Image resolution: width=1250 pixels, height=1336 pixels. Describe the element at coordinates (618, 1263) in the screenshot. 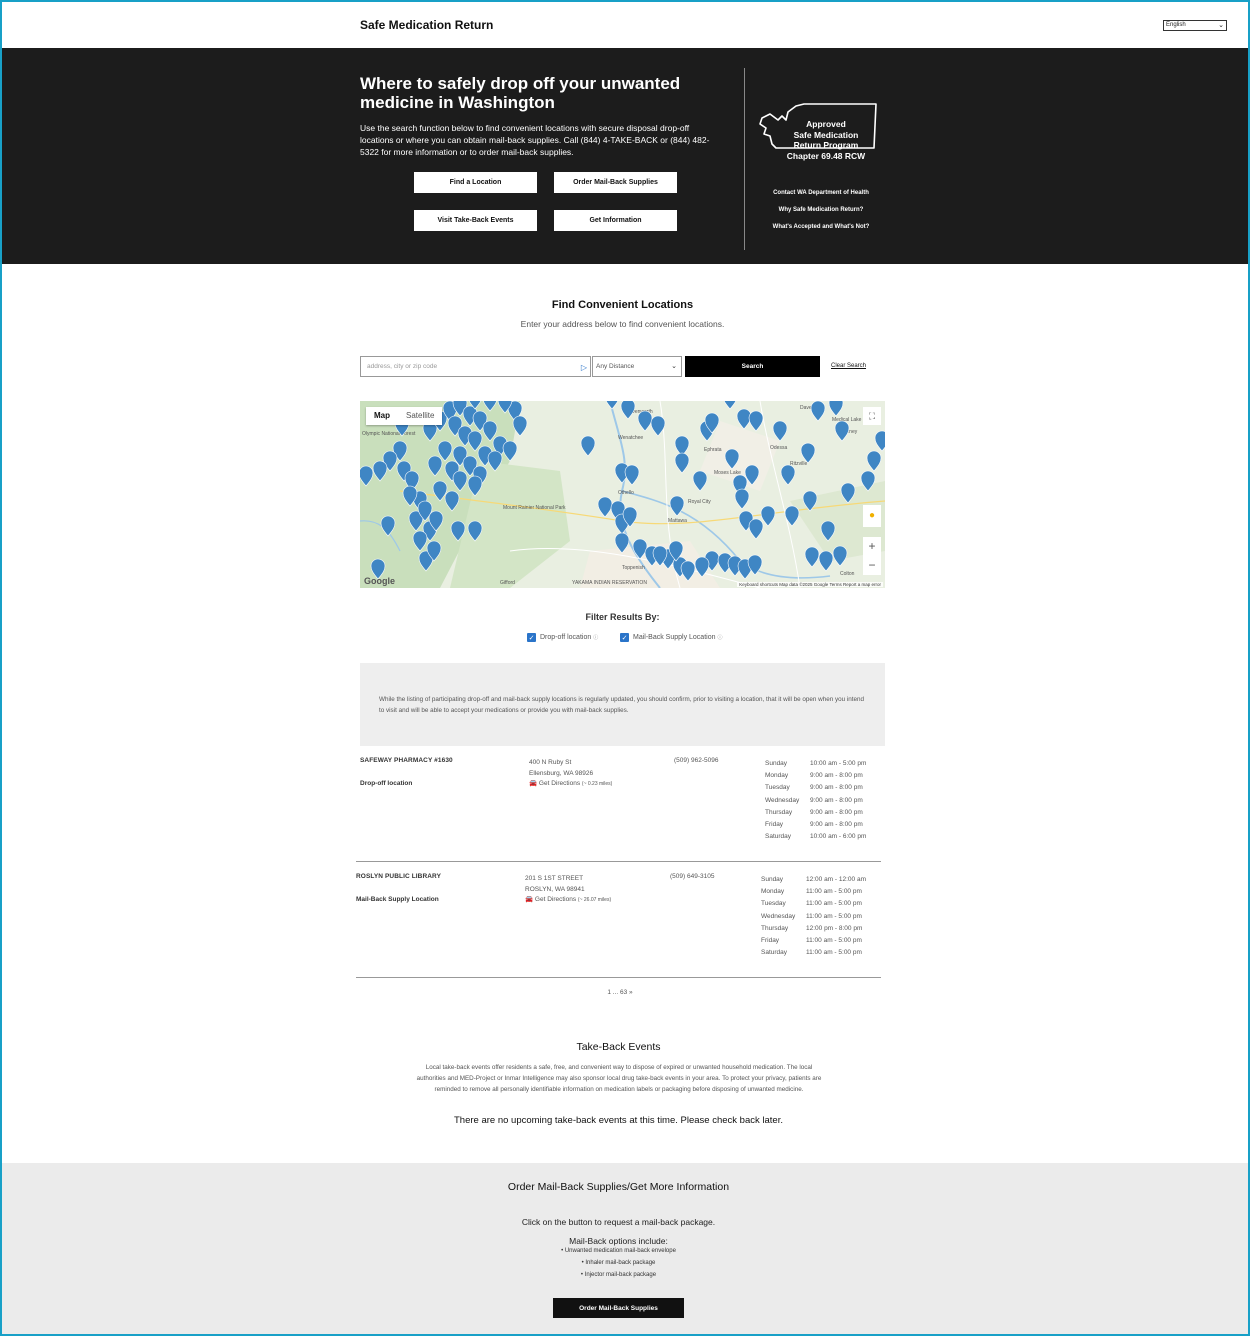

I see `mail-back-option: • Inhaler mail-back package` at that location.